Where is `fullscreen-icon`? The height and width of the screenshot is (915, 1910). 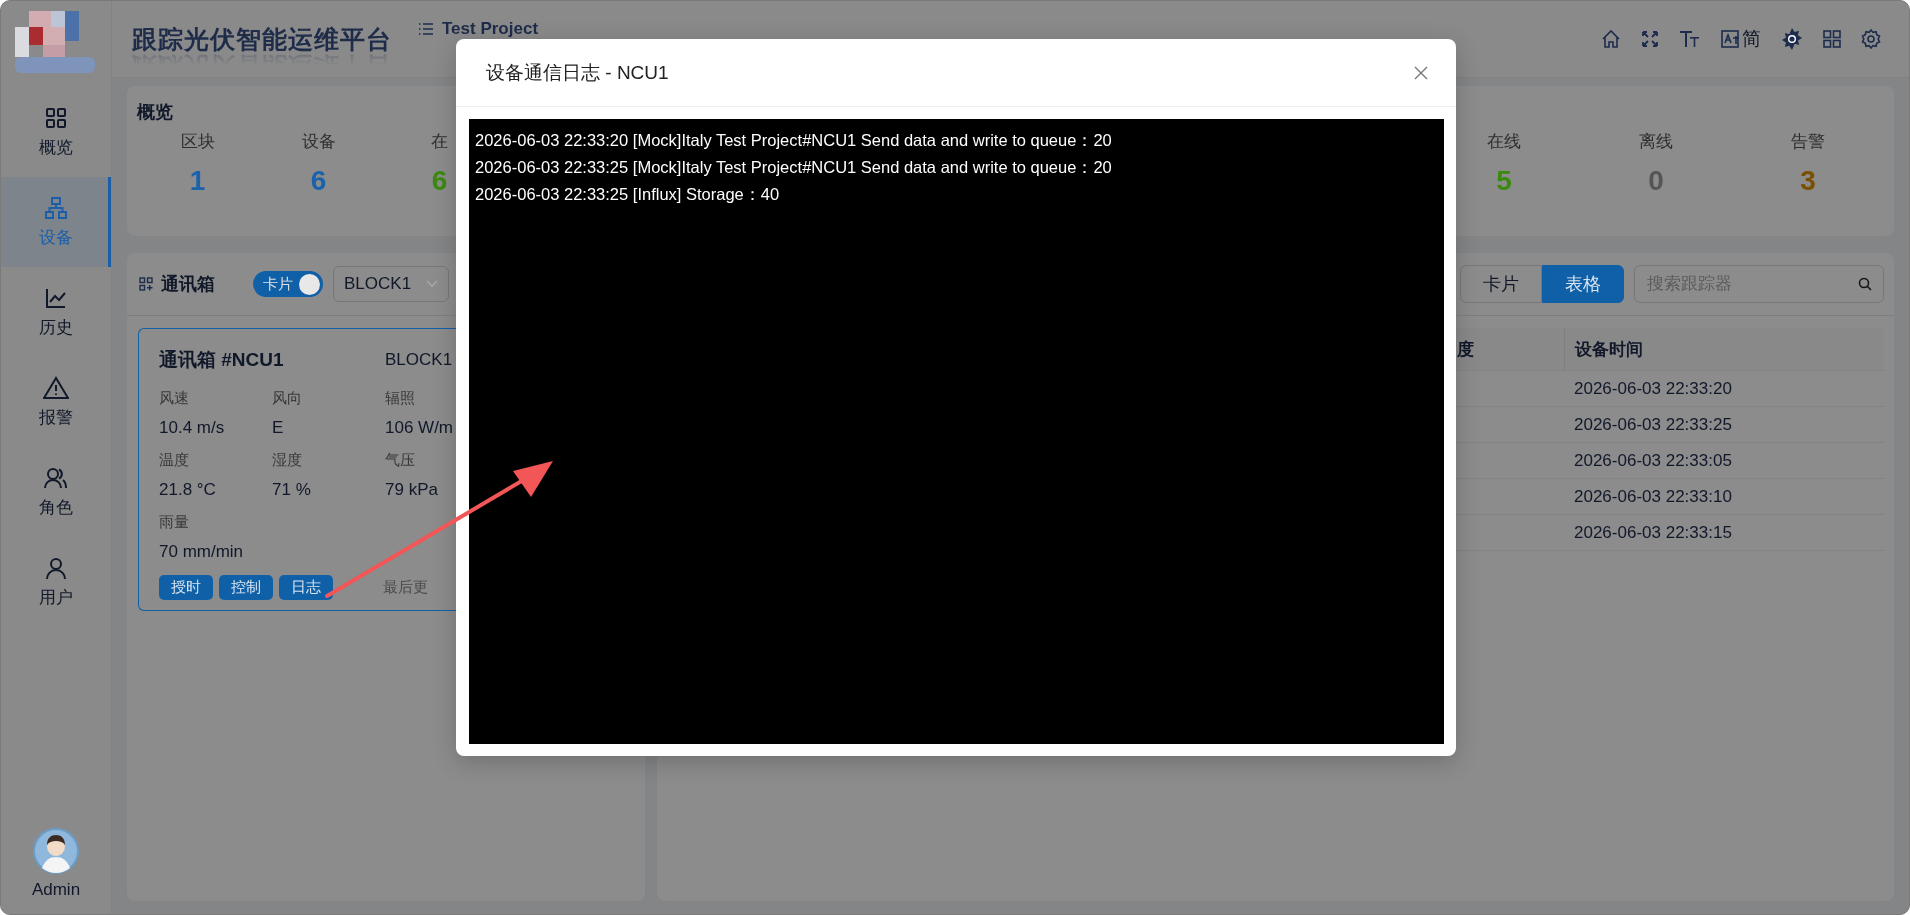 fullscreen-icon is located at coordinates (1650, 39).